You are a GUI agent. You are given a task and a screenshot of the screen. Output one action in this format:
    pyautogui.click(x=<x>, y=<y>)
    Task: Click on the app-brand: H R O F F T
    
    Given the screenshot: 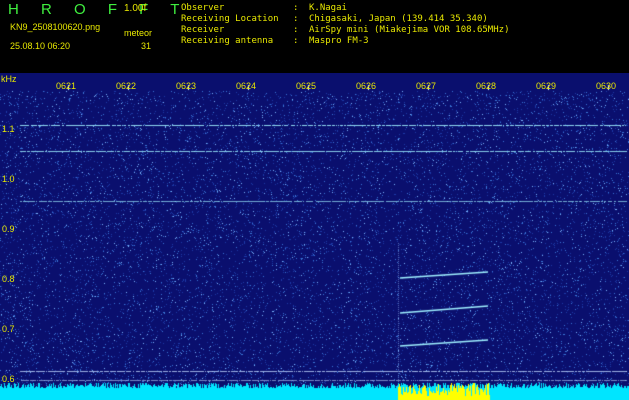 What is the action you would take?
    pyautogui.click(x=98, y=9)
    